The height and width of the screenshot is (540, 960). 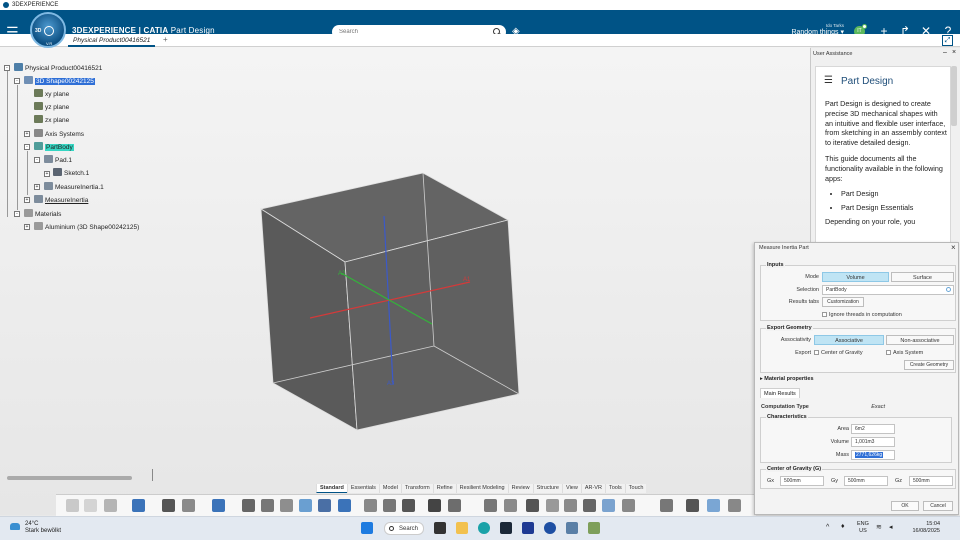 I want to click on tree-node-root: Physical Product00416521, so click(x=58, y=68).